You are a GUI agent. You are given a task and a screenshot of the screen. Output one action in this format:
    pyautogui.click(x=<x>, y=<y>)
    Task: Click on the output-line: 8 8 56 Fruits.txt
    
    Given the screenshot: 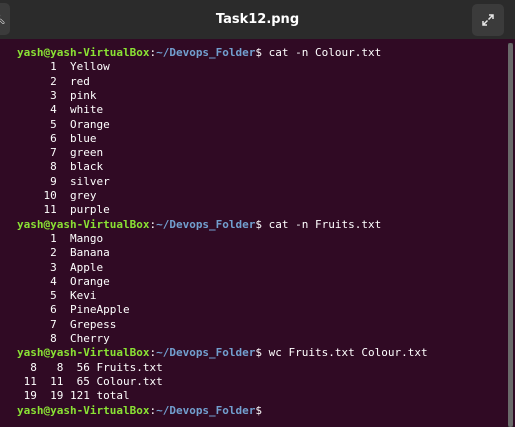 What is the action you would take?
    pyautogui.click(x=90, y=367)
    